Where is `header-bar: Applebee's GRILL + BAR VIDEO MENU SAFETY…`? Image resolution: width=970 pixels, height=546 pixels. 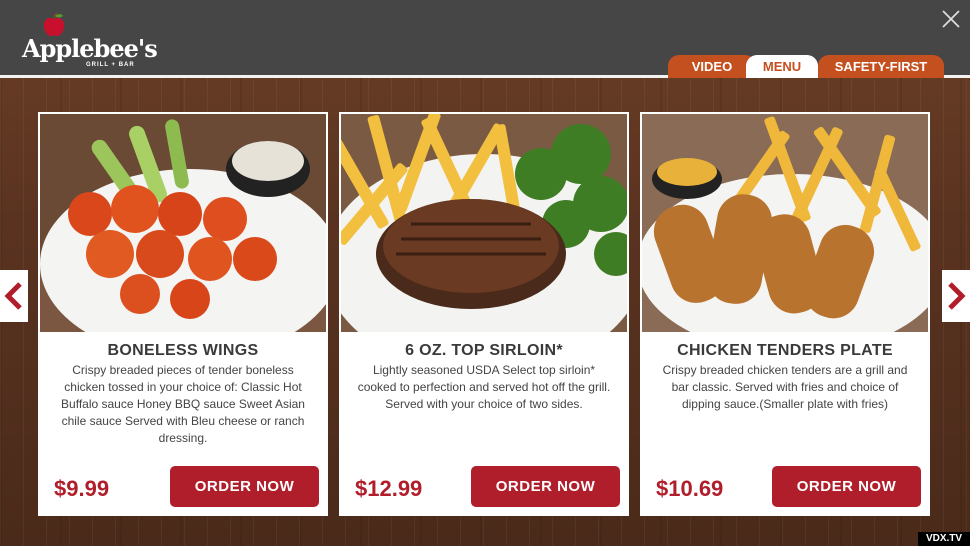
header-bar: Applebee's GRILL + BAR VIDEO MENU SAFETY… is located at coordinates (485, 39).